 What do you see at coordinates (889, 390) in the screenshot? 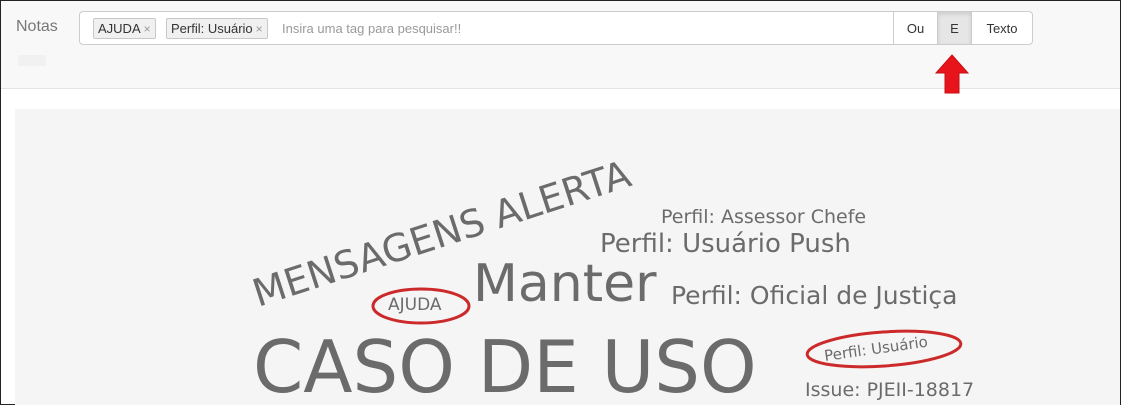
I see `cloud-word-issue: Issue: PJEII-18817` at bounding box center [889, 390].